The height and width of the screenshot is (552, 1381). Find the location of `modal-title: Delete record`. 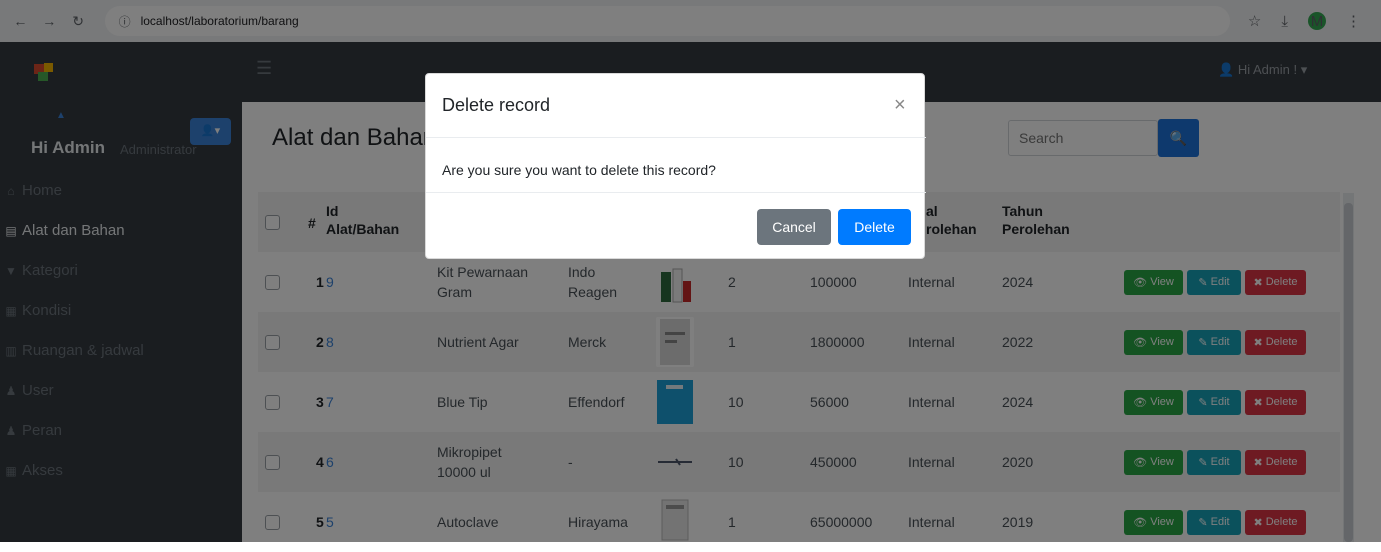

modal-title: Delete record is located at coordinates (496, 105).